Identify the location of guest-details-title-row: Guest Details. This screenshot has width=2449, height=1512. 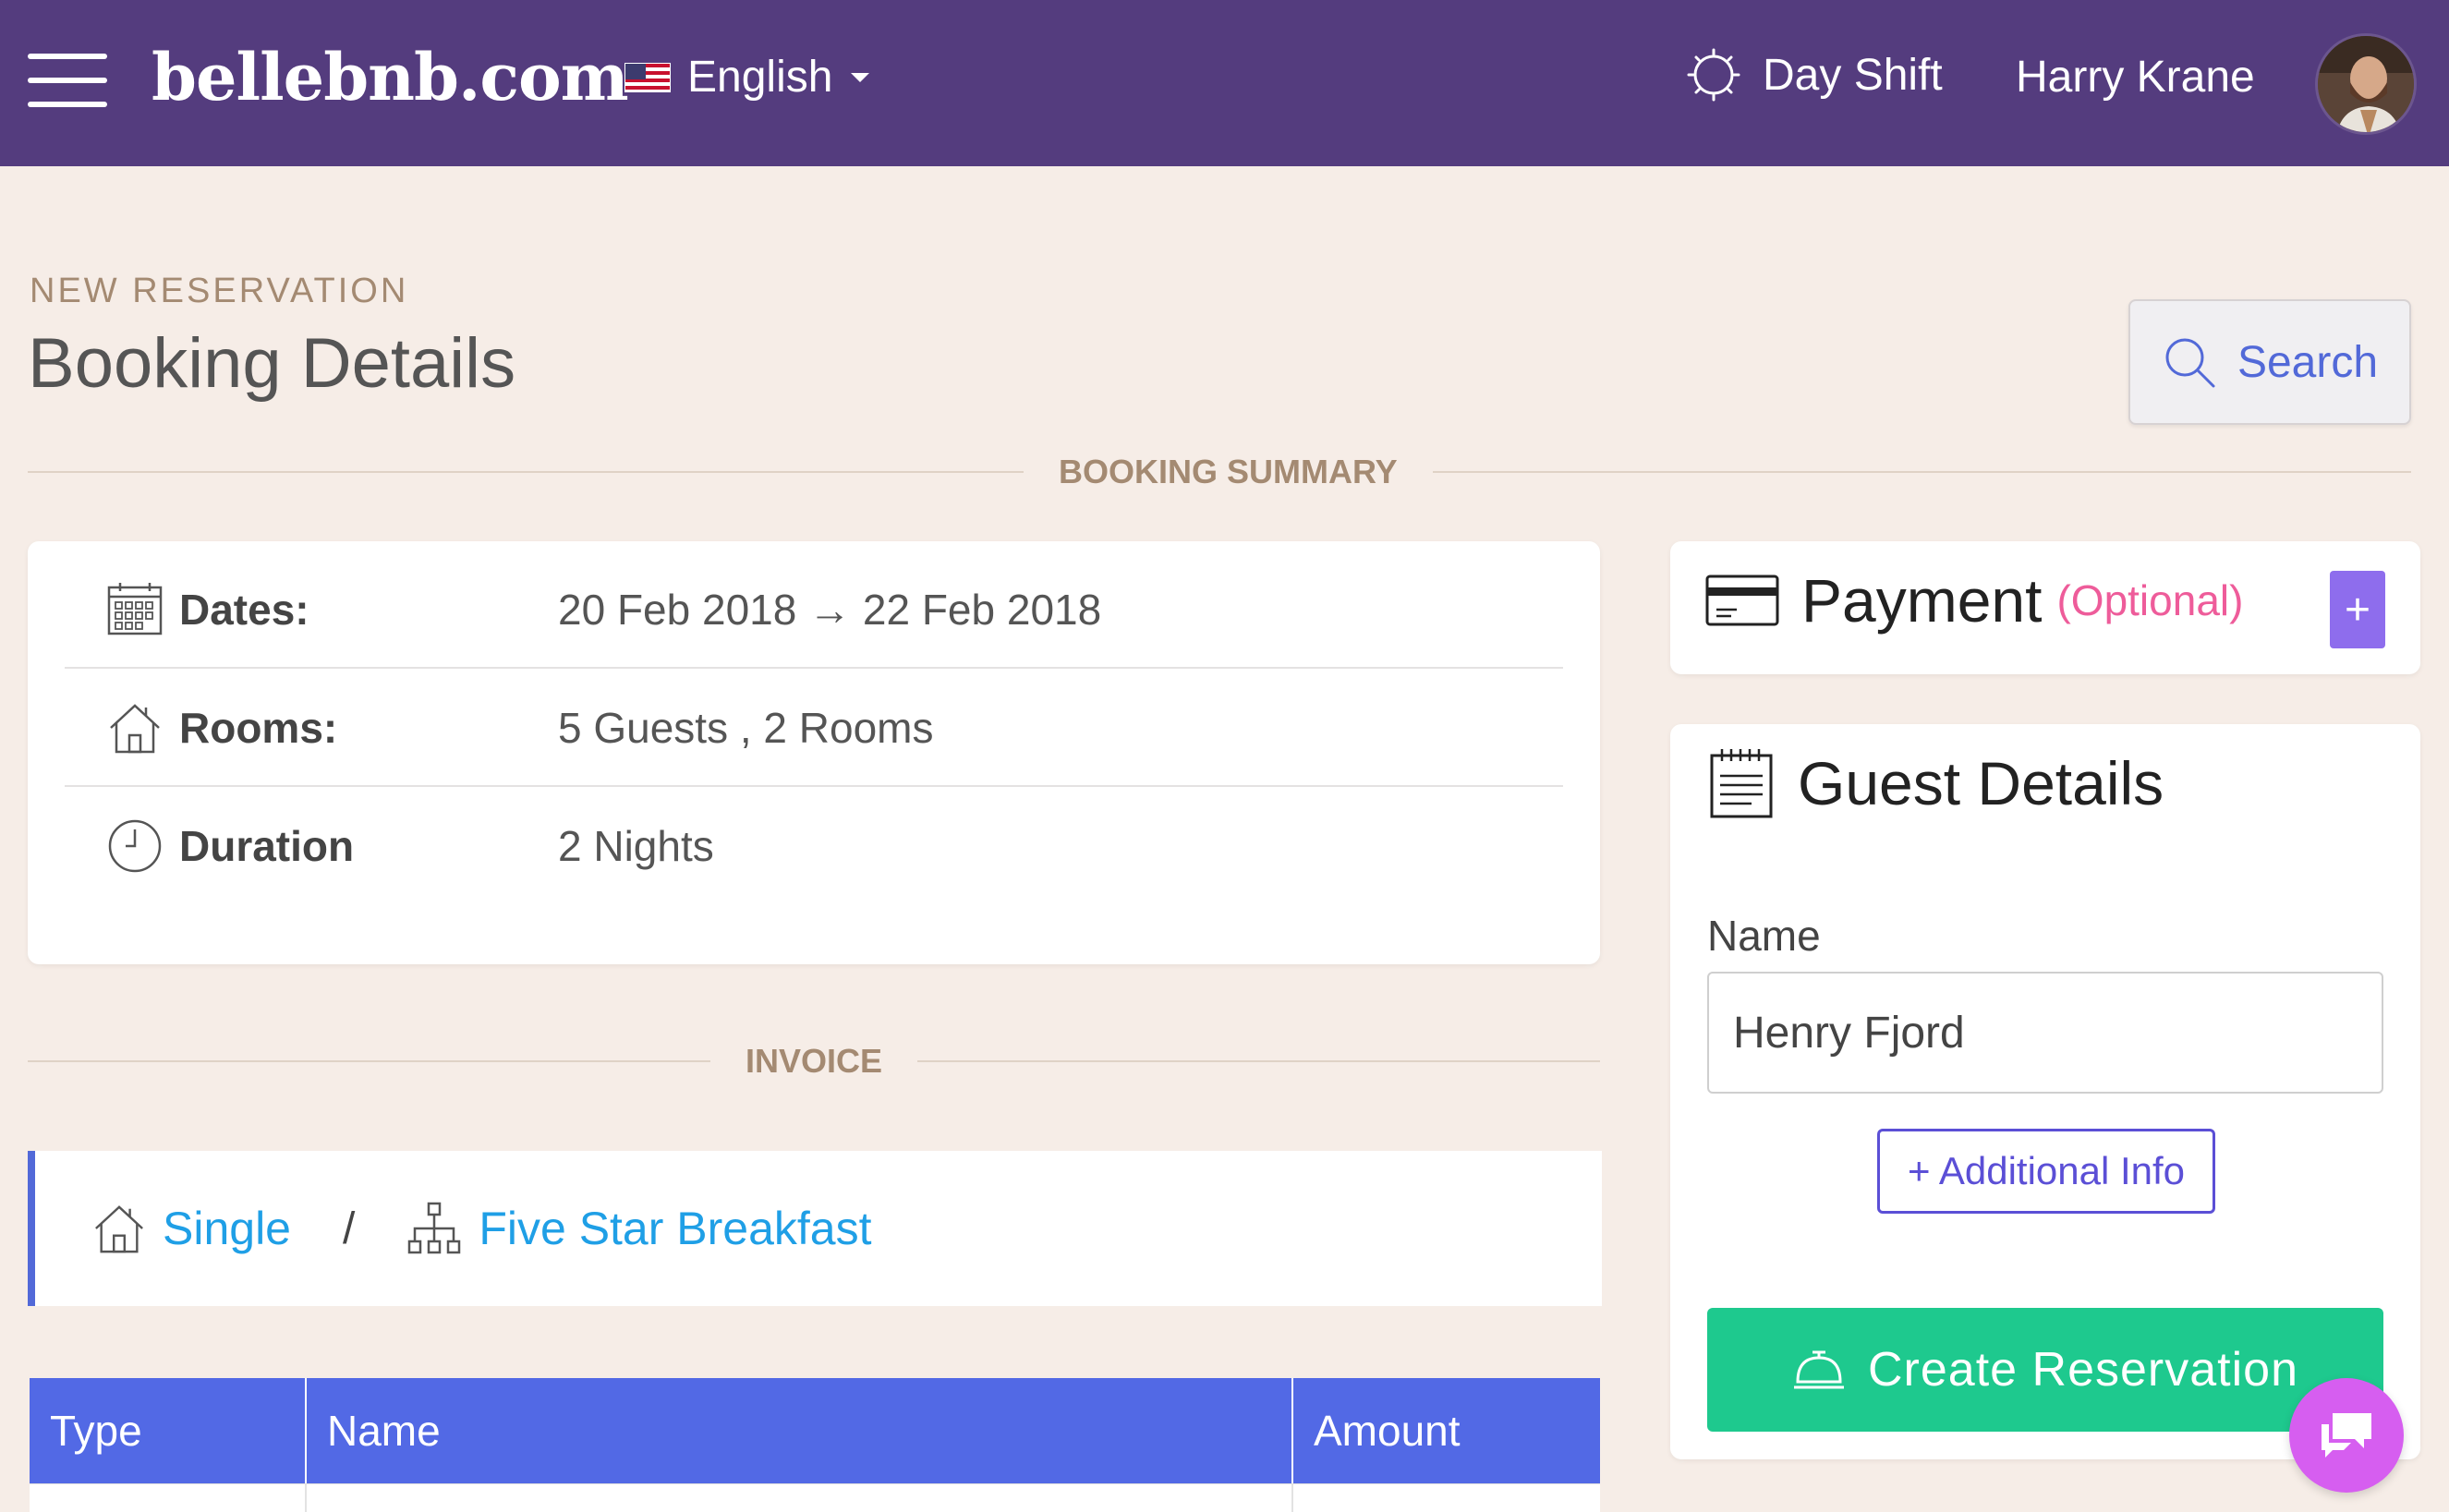
(1936, 783).